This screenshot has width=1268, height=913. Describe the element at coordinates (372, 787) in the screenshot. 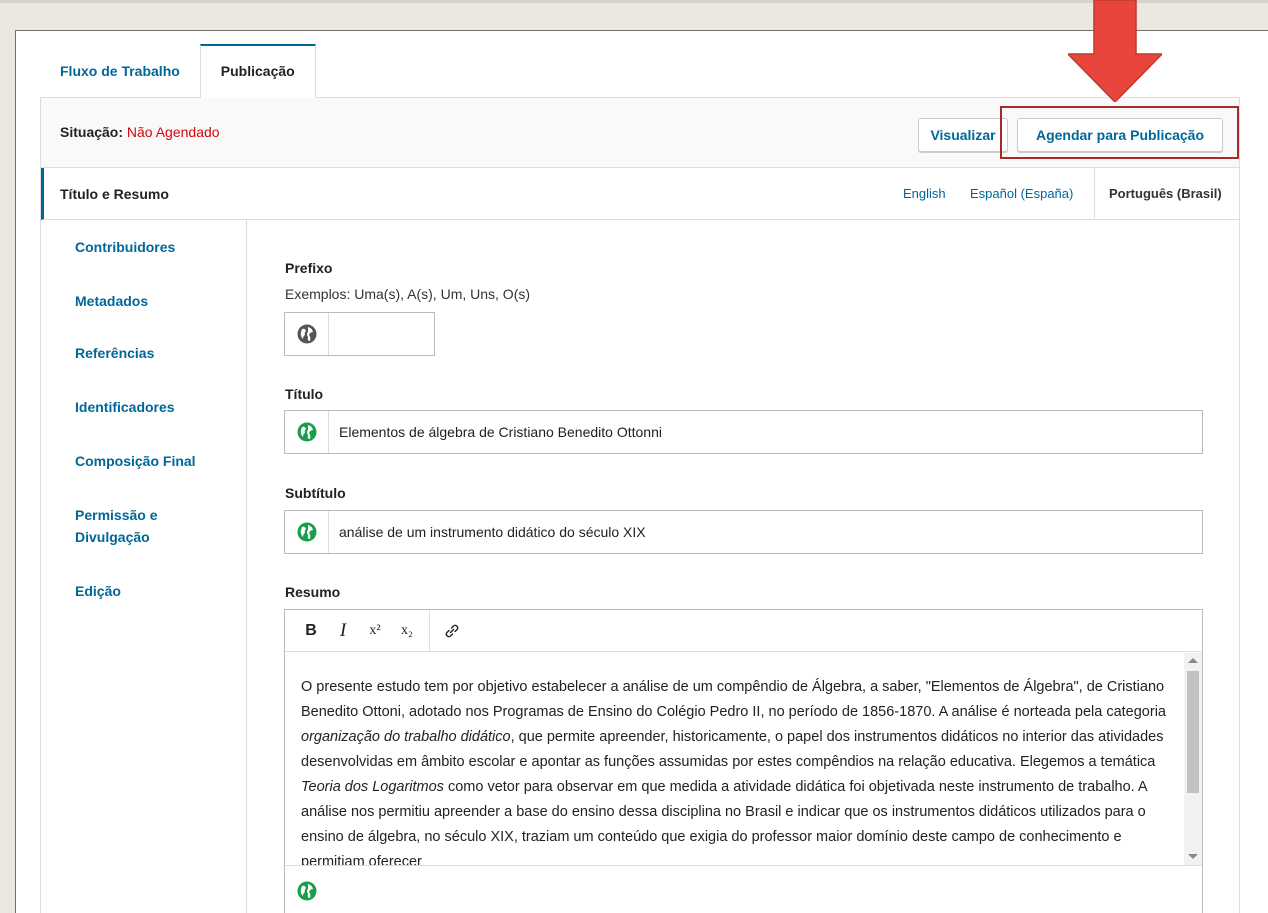

I see `abstract-text-italic: Teoria dos Logaritmos` at that location.